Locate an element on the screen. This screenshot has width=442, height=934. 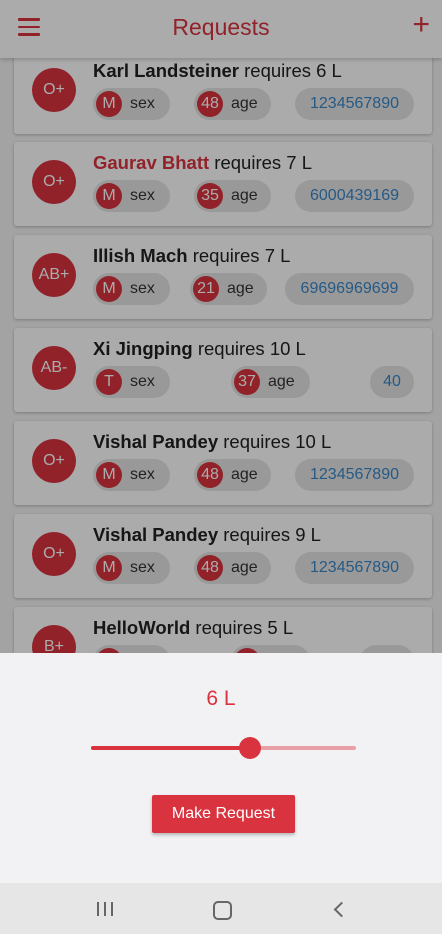
back-icon is located at coordinates (341, 909).